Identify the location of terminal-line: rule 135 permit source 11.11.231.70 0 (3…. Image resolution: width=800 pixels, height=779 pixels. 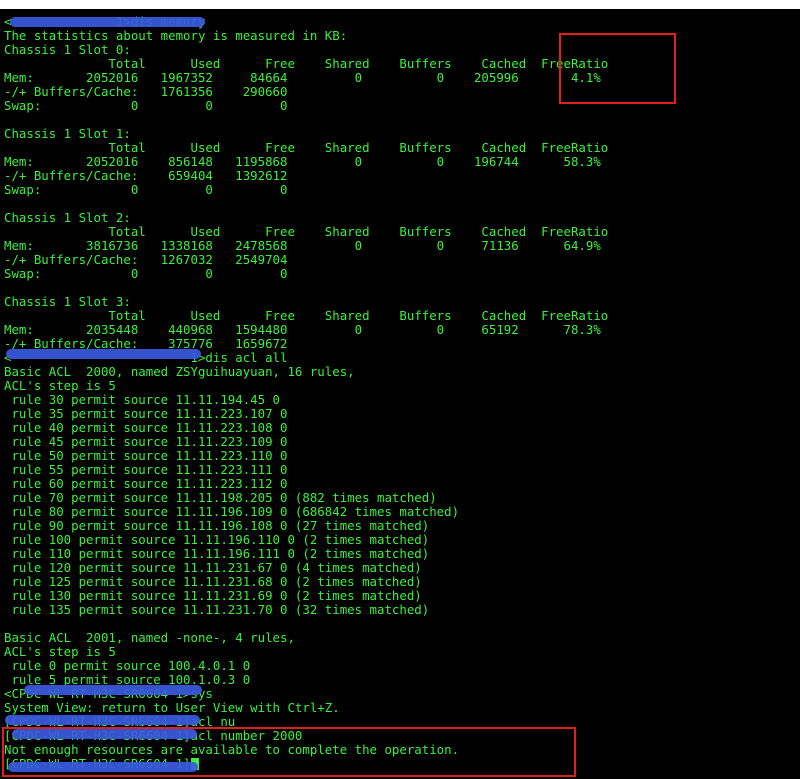
(217, 610).